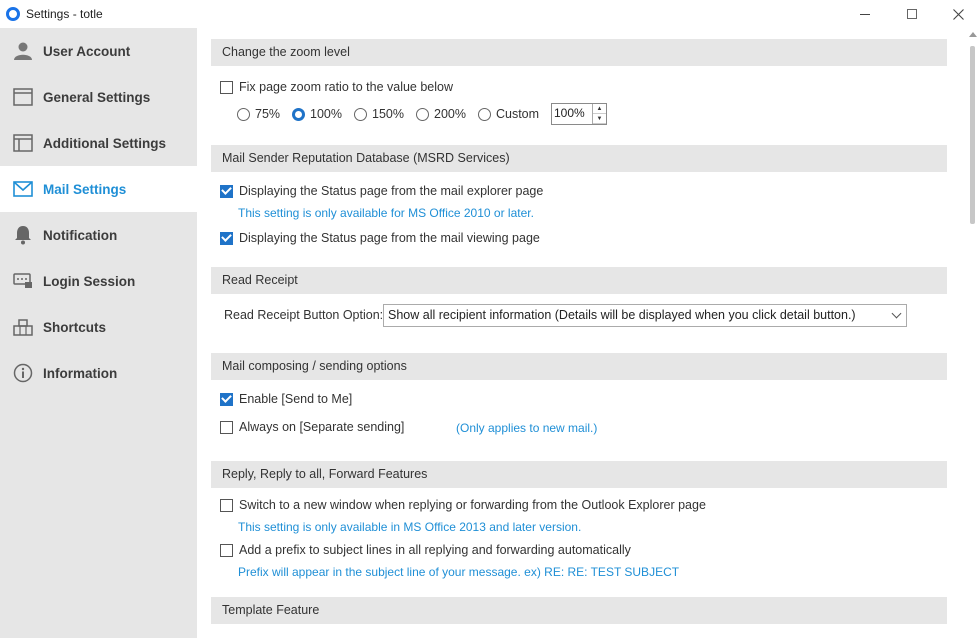 Image resolution: width=979 pixels, height=638 pixels. What do you see at coordinates (972, 333) in the screenshot?
I see `content-scrollbar` at bounding box center [972, 333].